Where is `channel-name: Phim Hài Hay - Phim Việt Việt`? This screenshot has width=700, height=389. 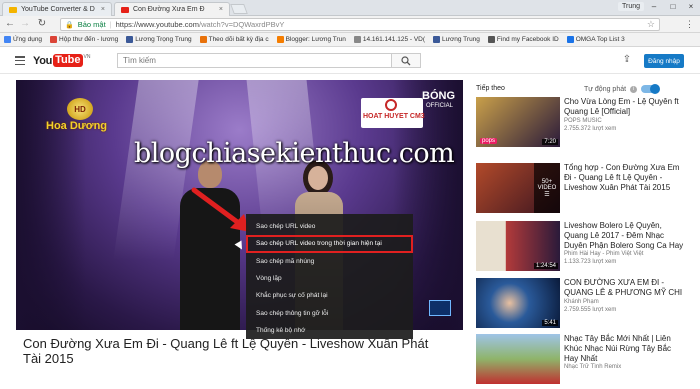 channel-name: Phim Hài Hay - Phim Việt Việt is located at coordinates (603, 254).